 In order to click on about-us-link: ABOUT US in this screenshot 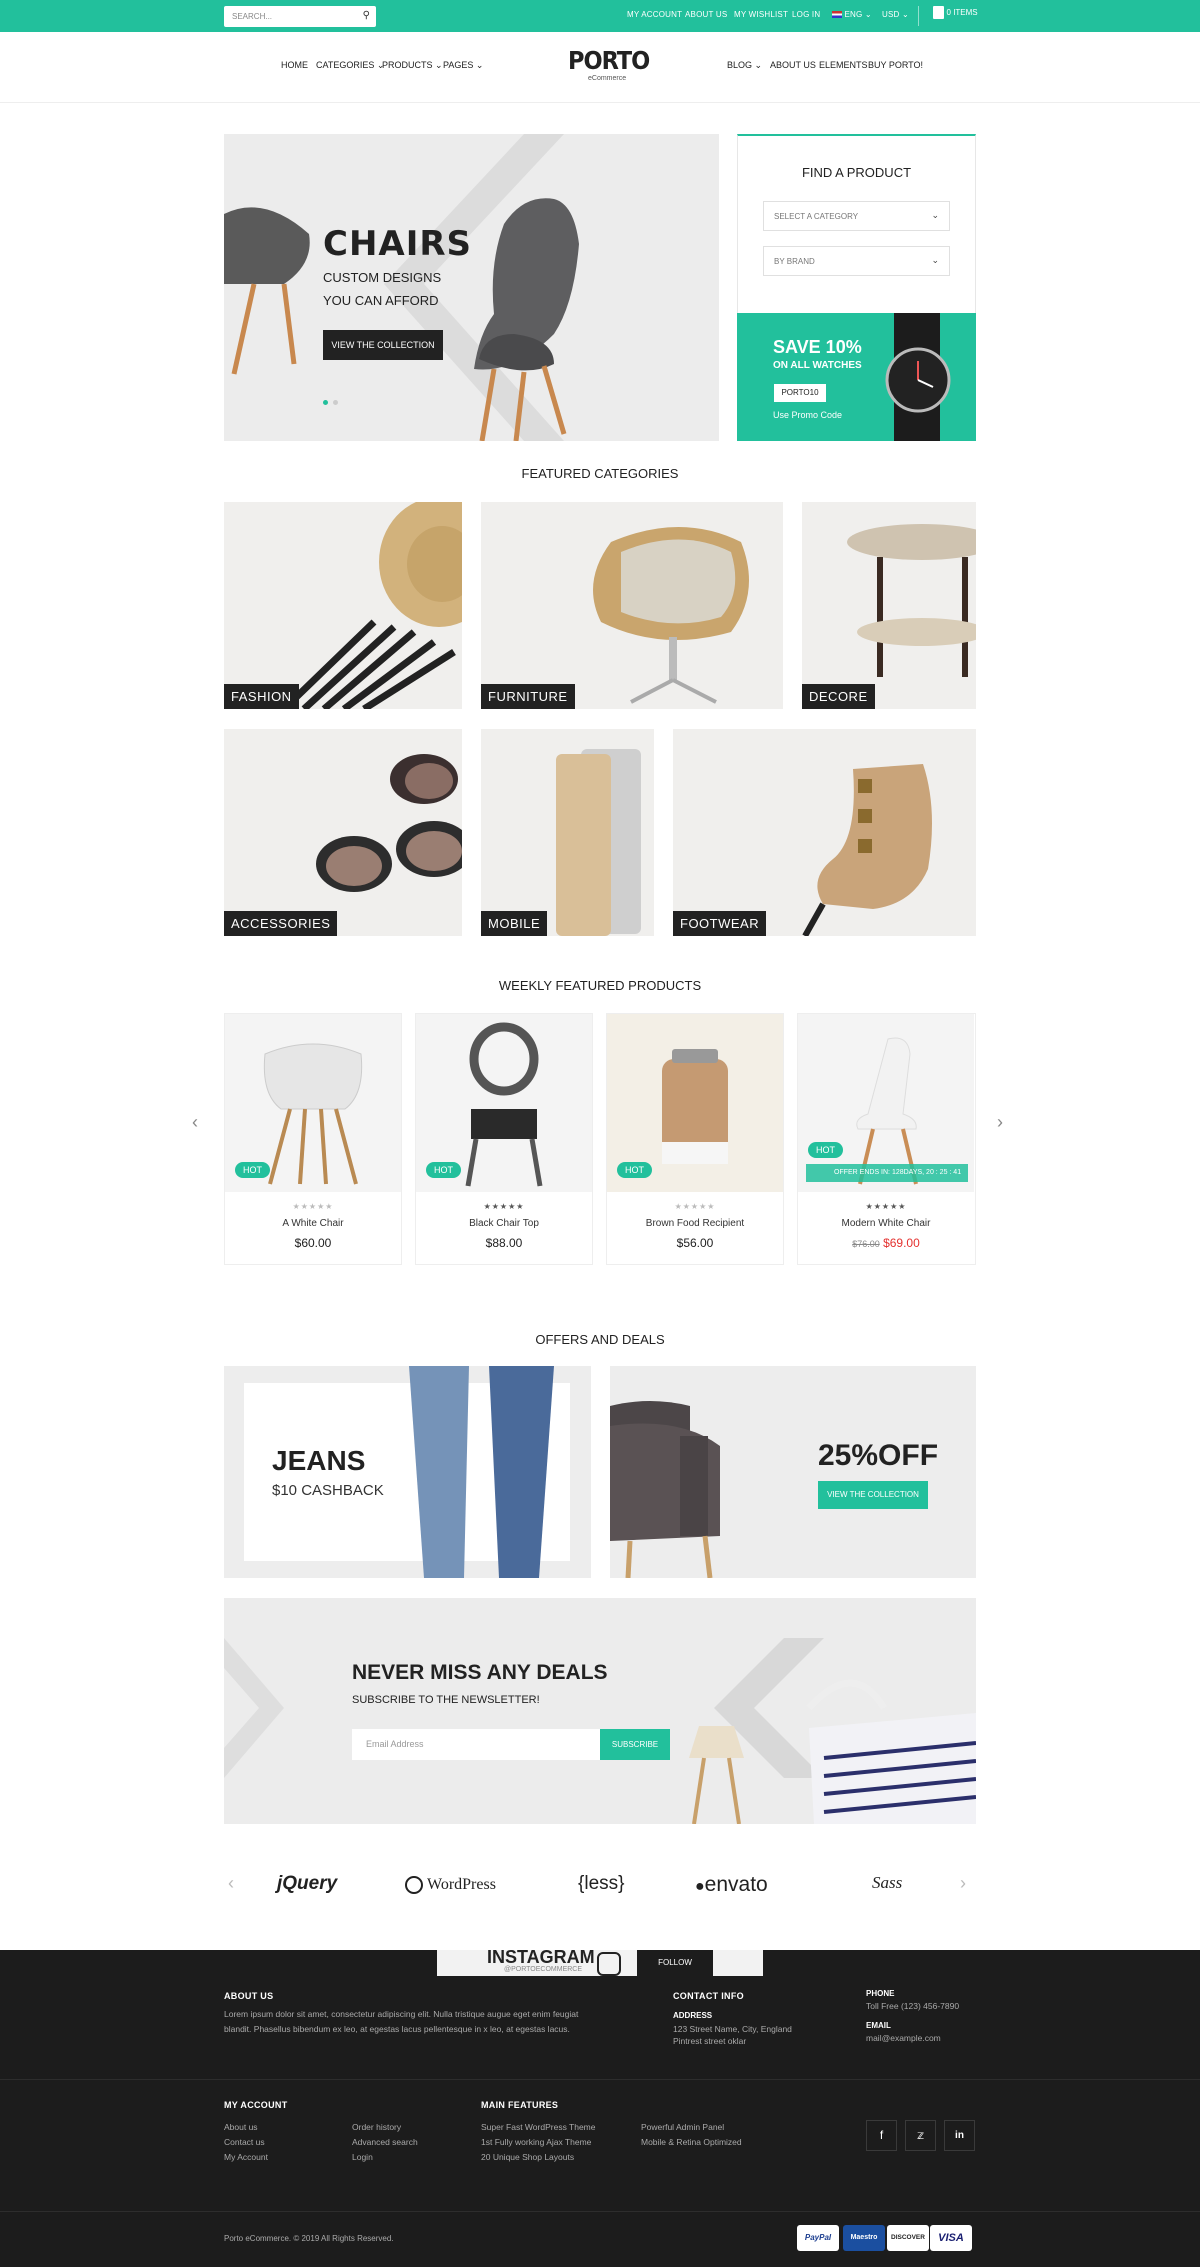, I will do `click(706, 14)`.